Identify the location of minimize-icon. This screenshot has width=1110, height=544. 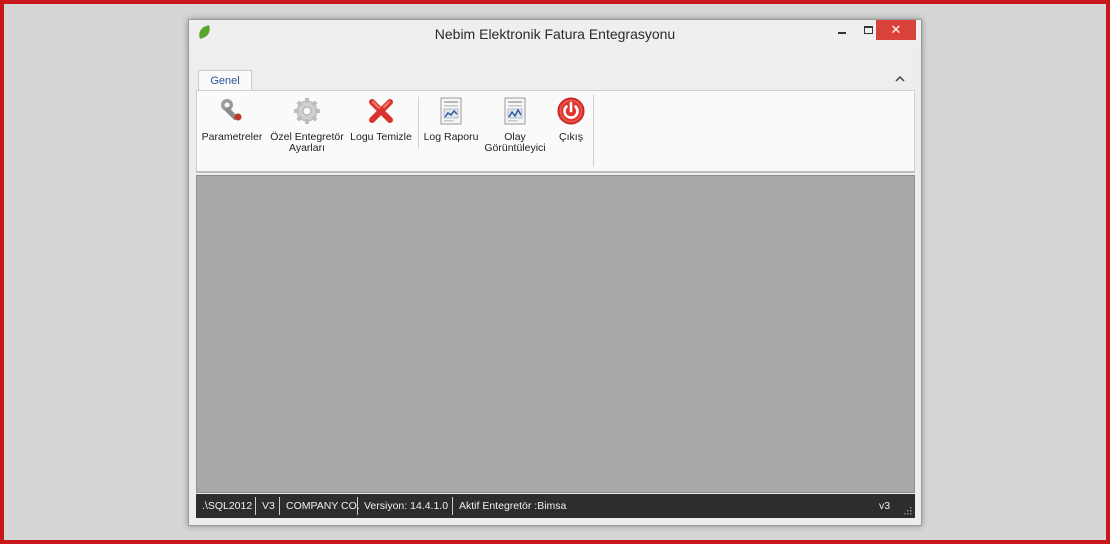
(842, 33).